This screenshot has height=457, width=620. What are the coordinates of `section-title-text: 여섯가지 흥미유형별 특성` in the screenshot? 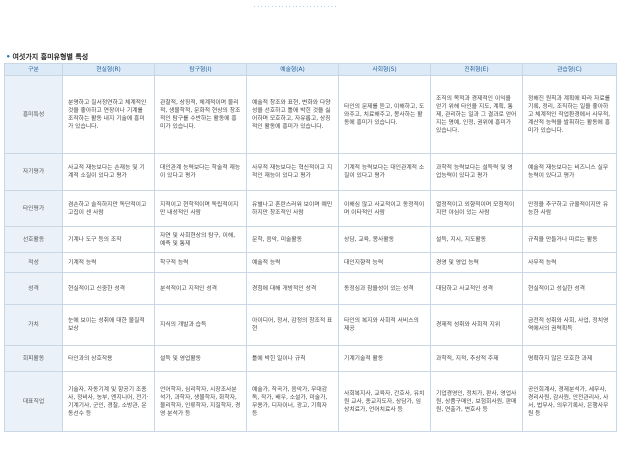 It's located at (50, 57).